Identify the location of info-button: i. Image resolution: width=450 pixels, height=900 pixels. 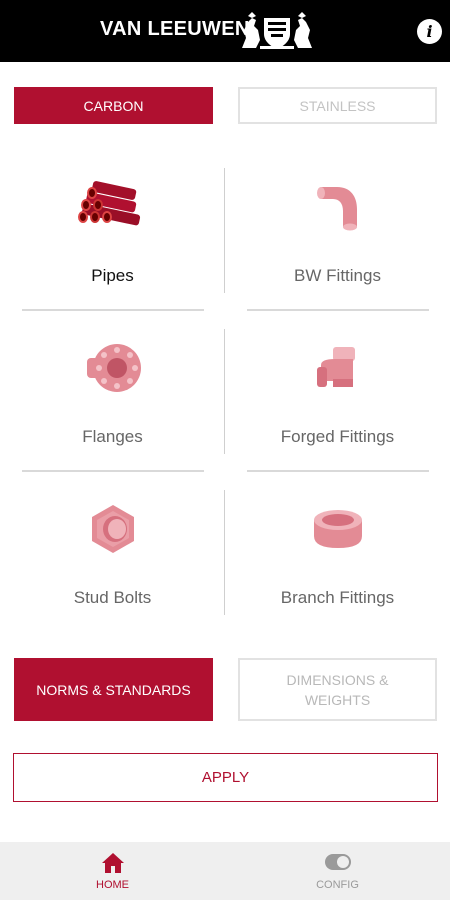
(429, 31).